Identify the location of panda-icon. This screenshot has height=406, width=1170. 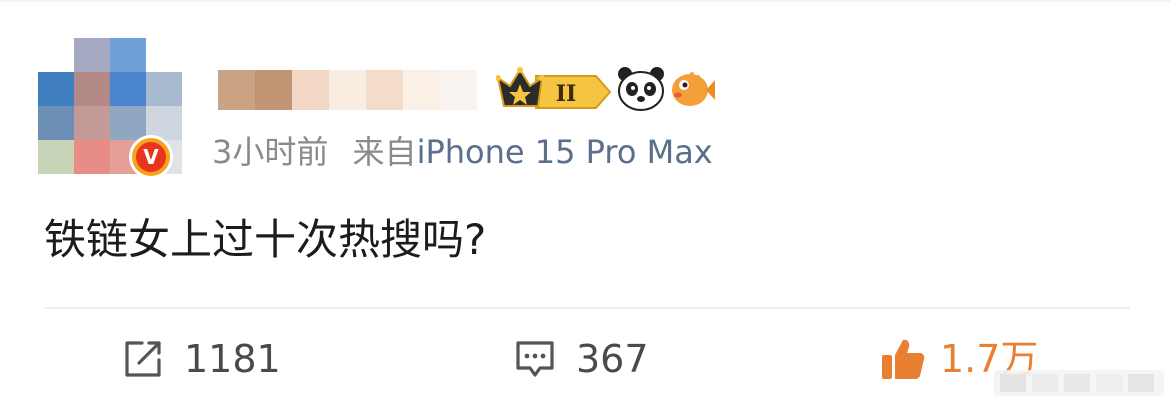
(641, 89).